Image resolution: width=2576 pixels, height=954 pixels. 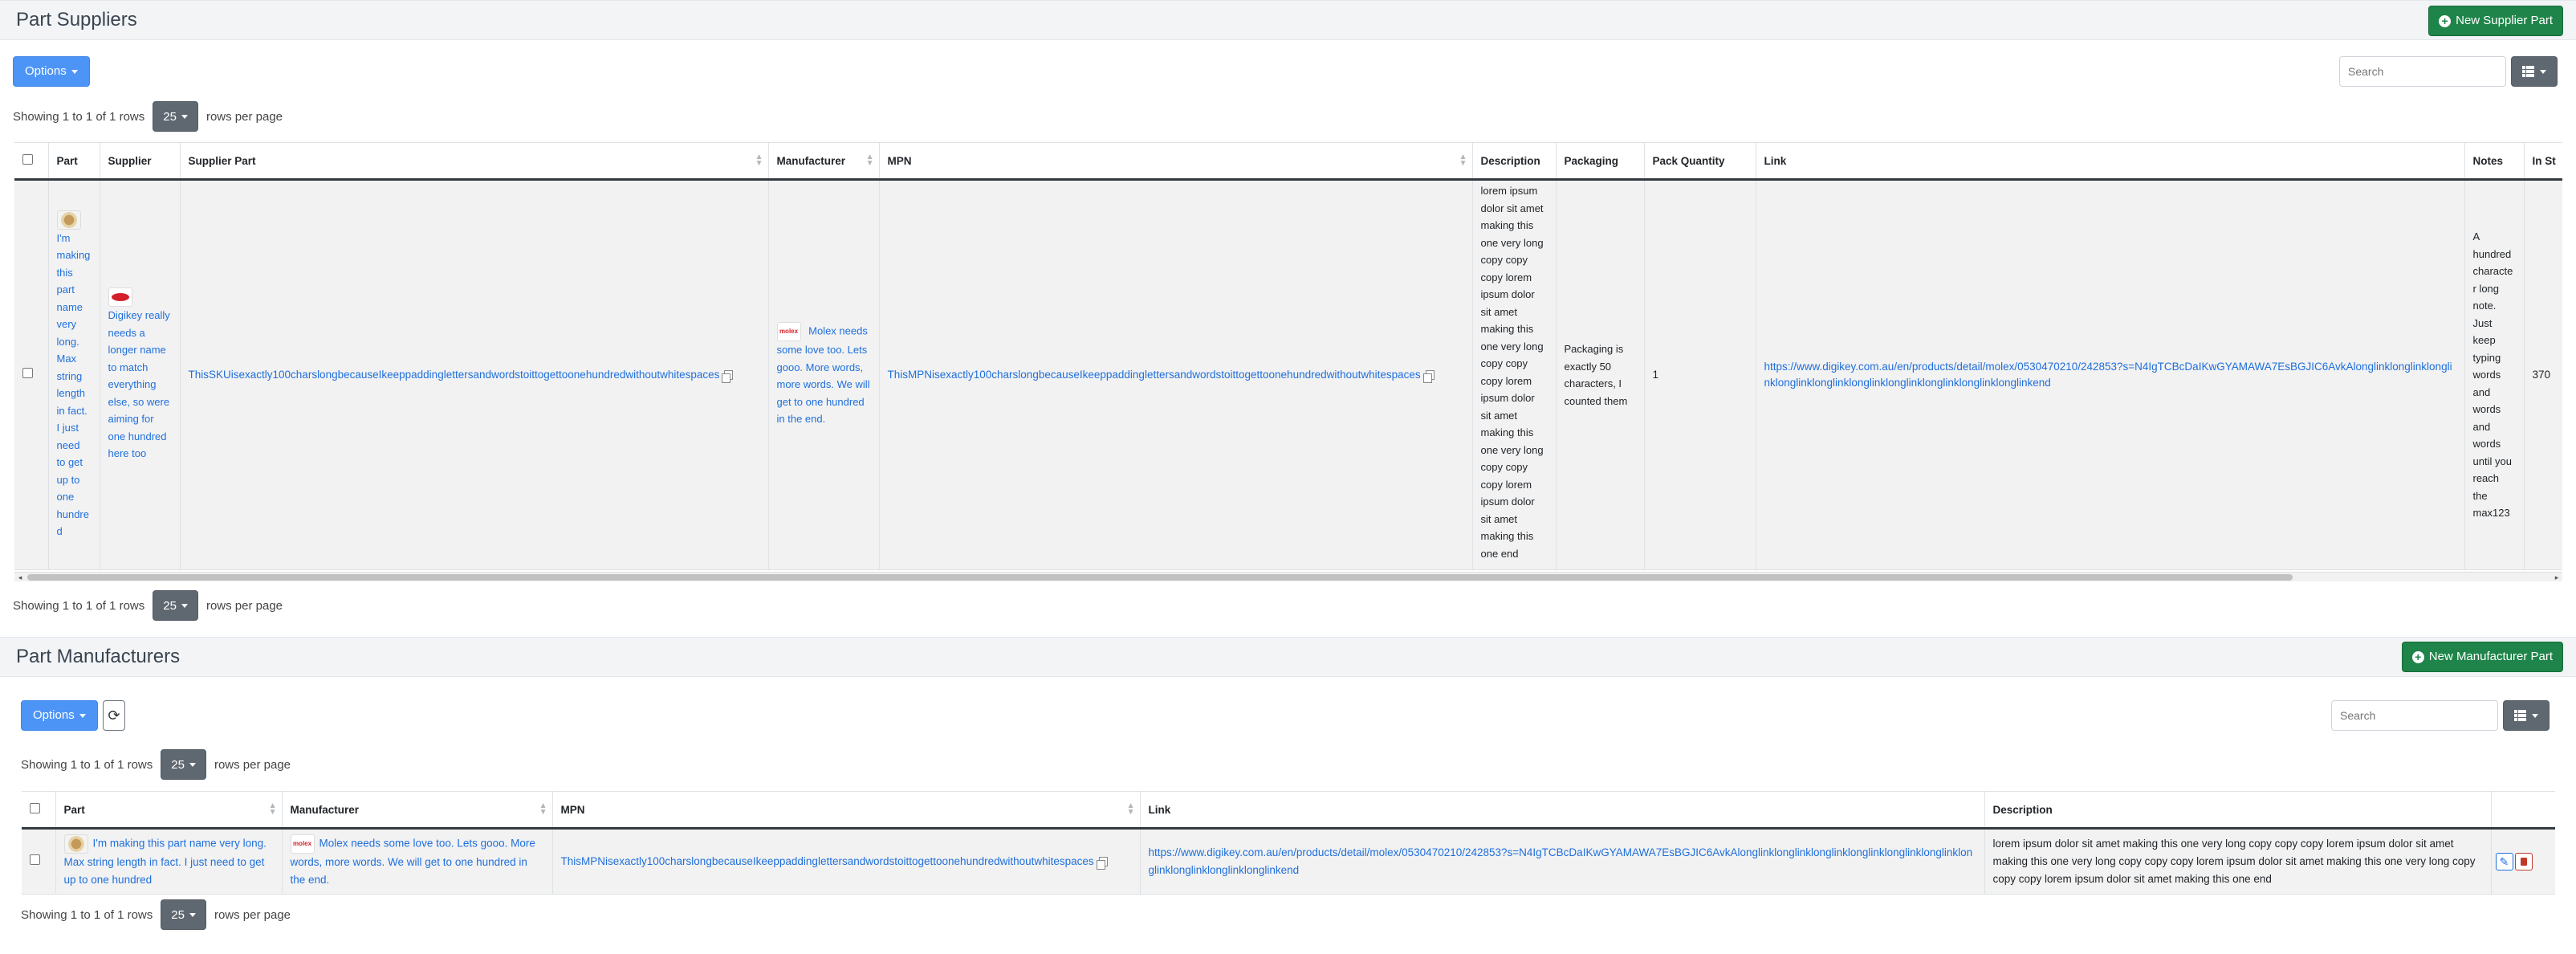 I want to click on column-header-in-stock: In St, so click(x=2543, y=161).